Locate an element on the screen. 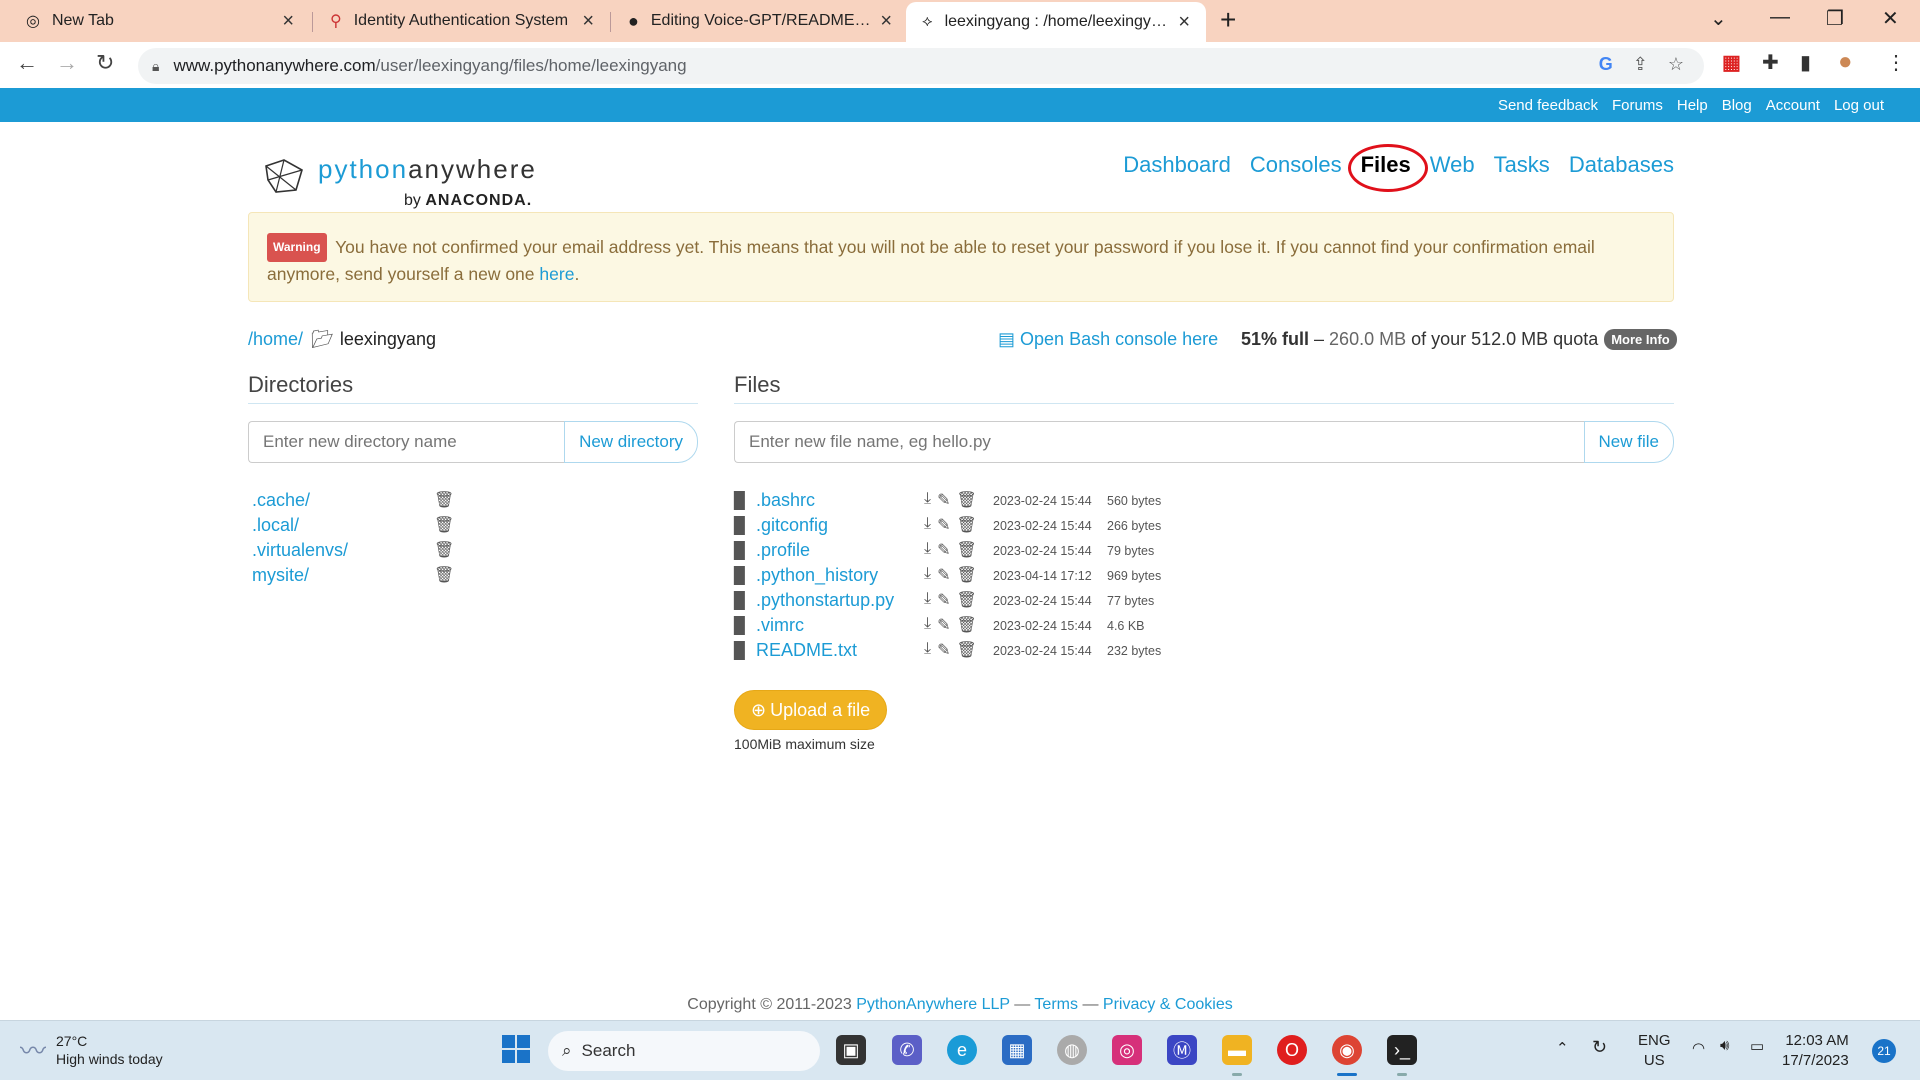 The height and width of the screenshot is (1080, 1920). edge-icon: e is located at coordinates (962, 1050).